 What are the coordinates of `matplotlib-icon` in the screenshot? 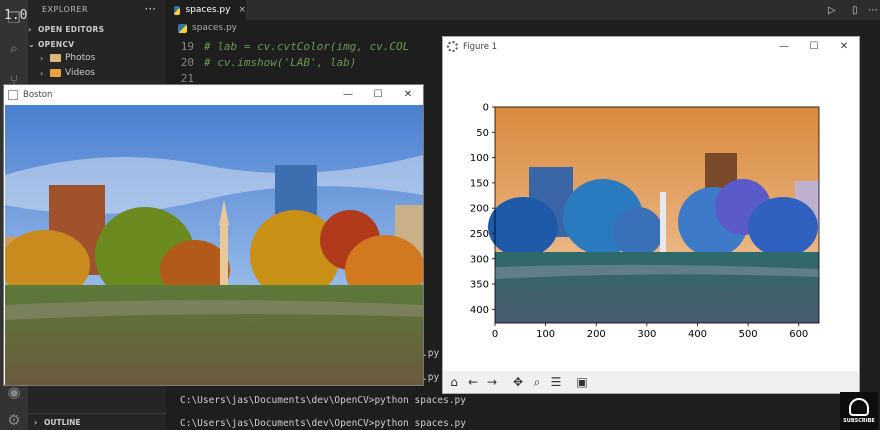 It's located at (452, 46).